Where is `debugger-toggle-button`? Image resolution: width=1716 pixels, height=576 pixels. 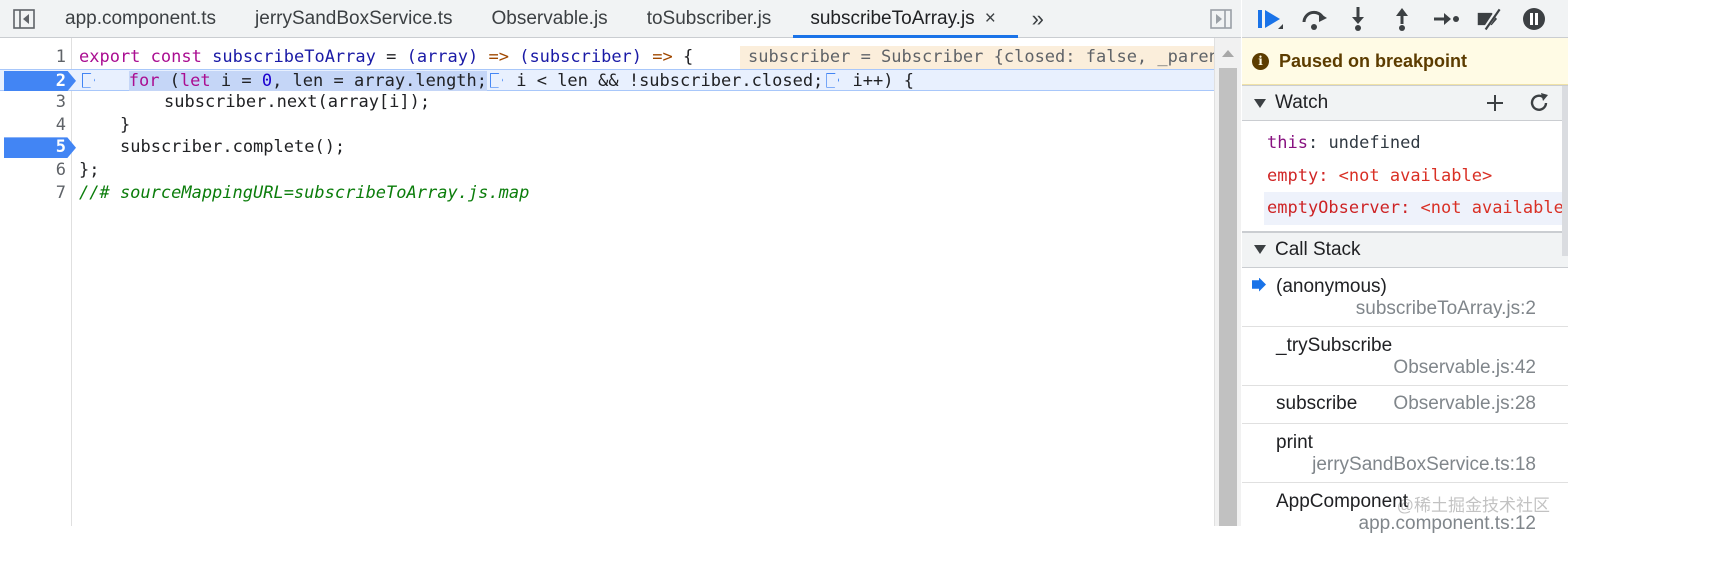 debugger-toggle-button is located at coordinates (1221, 18).